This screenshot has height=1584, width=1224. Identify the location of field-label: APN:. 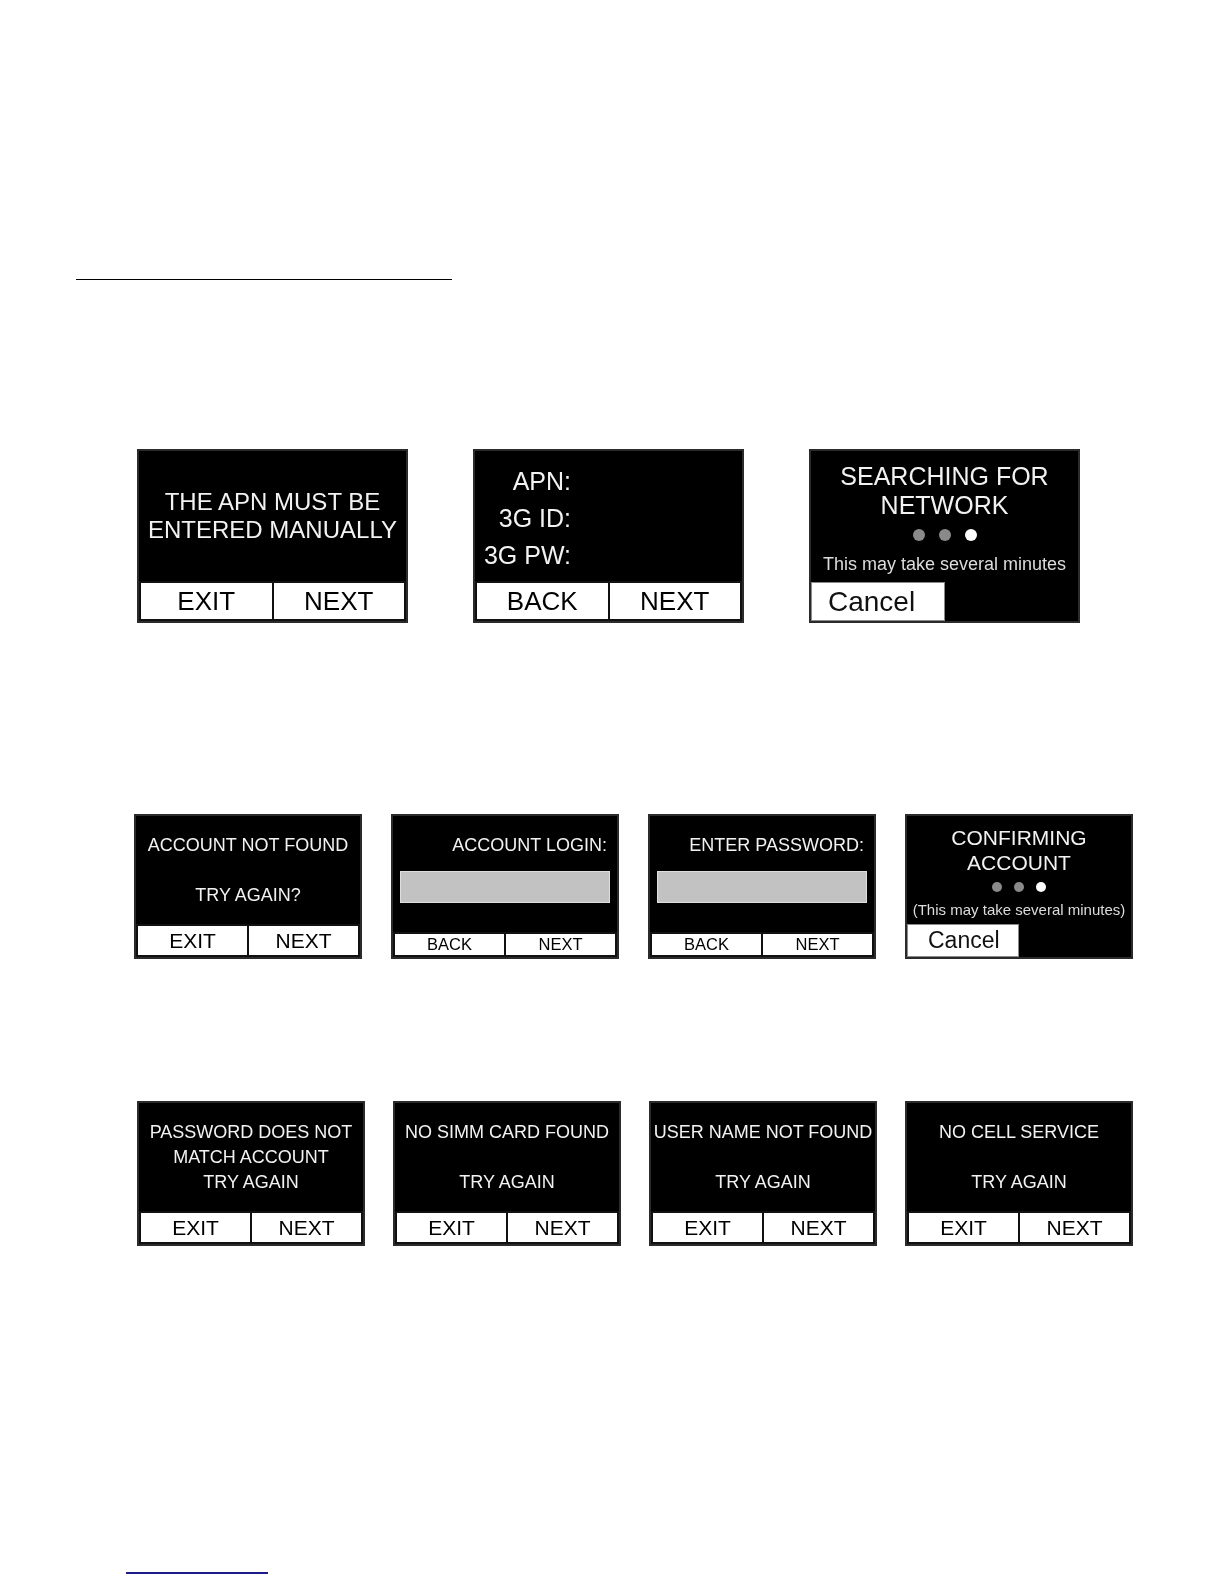
(541, 481).